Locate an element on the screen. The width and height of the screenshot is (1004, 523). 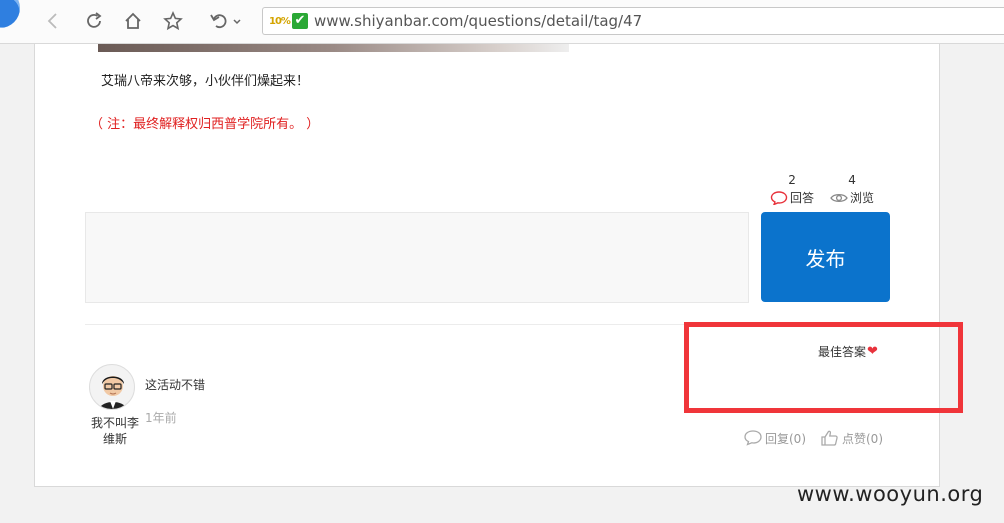
best-answer-badge: 最佳答案 ❤ is located at coordinates (848, 351).